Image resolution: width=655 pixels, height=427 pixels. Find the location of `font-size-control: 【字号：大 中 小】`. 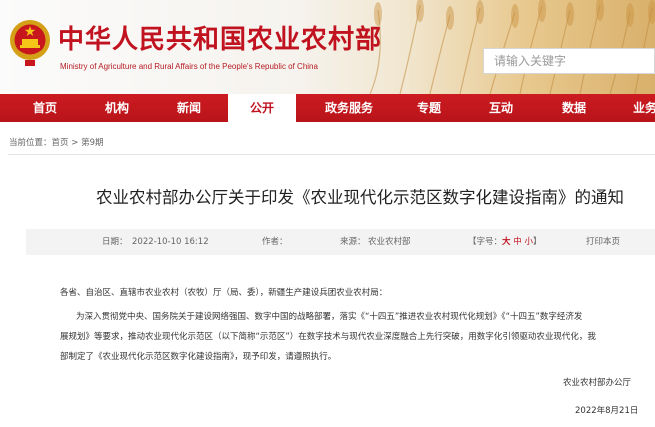

font-size-control: 【字号：大 中 小】 is located at coordinates (504, 242).